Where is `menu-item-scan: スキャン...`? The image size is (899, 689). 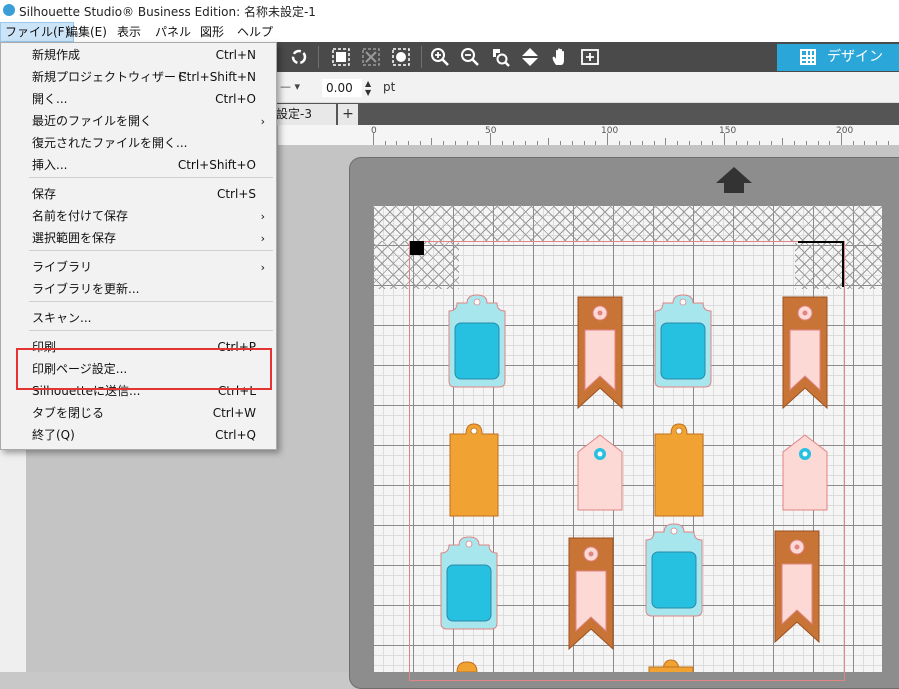
menu-item-scan: スキャン... is located at coordinates (138, 318).